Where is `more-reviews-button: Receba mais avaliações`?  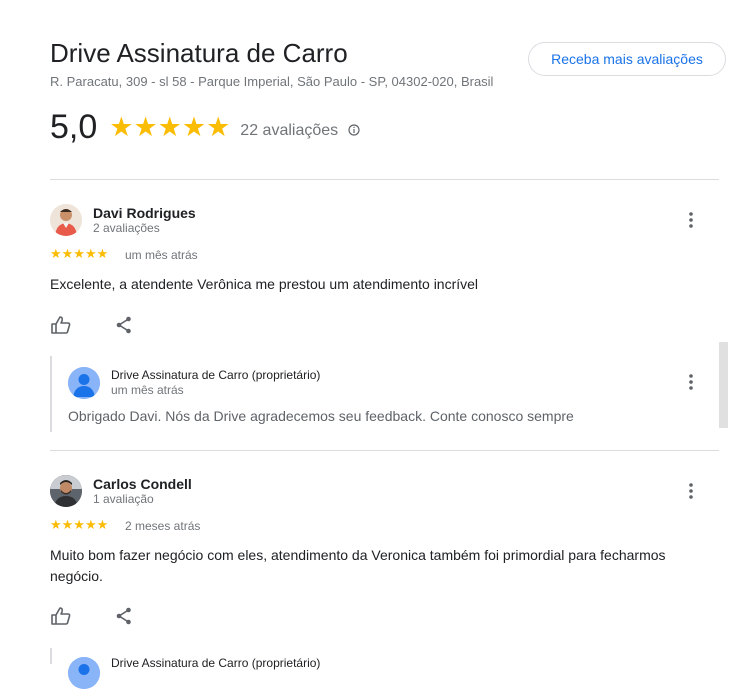
more-reviews-button: Receba mais avaliações is located at coordinates (627, 59).